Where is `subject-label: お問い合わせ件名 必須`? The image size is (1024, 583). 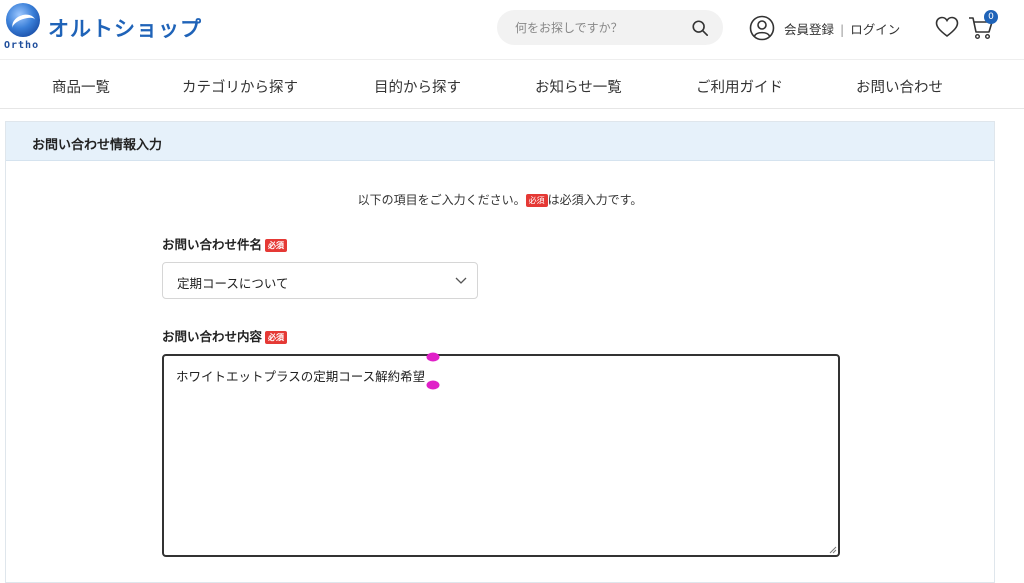
subject-label: お問い合わせ件名 必須 is located at coordinates (225, 243).